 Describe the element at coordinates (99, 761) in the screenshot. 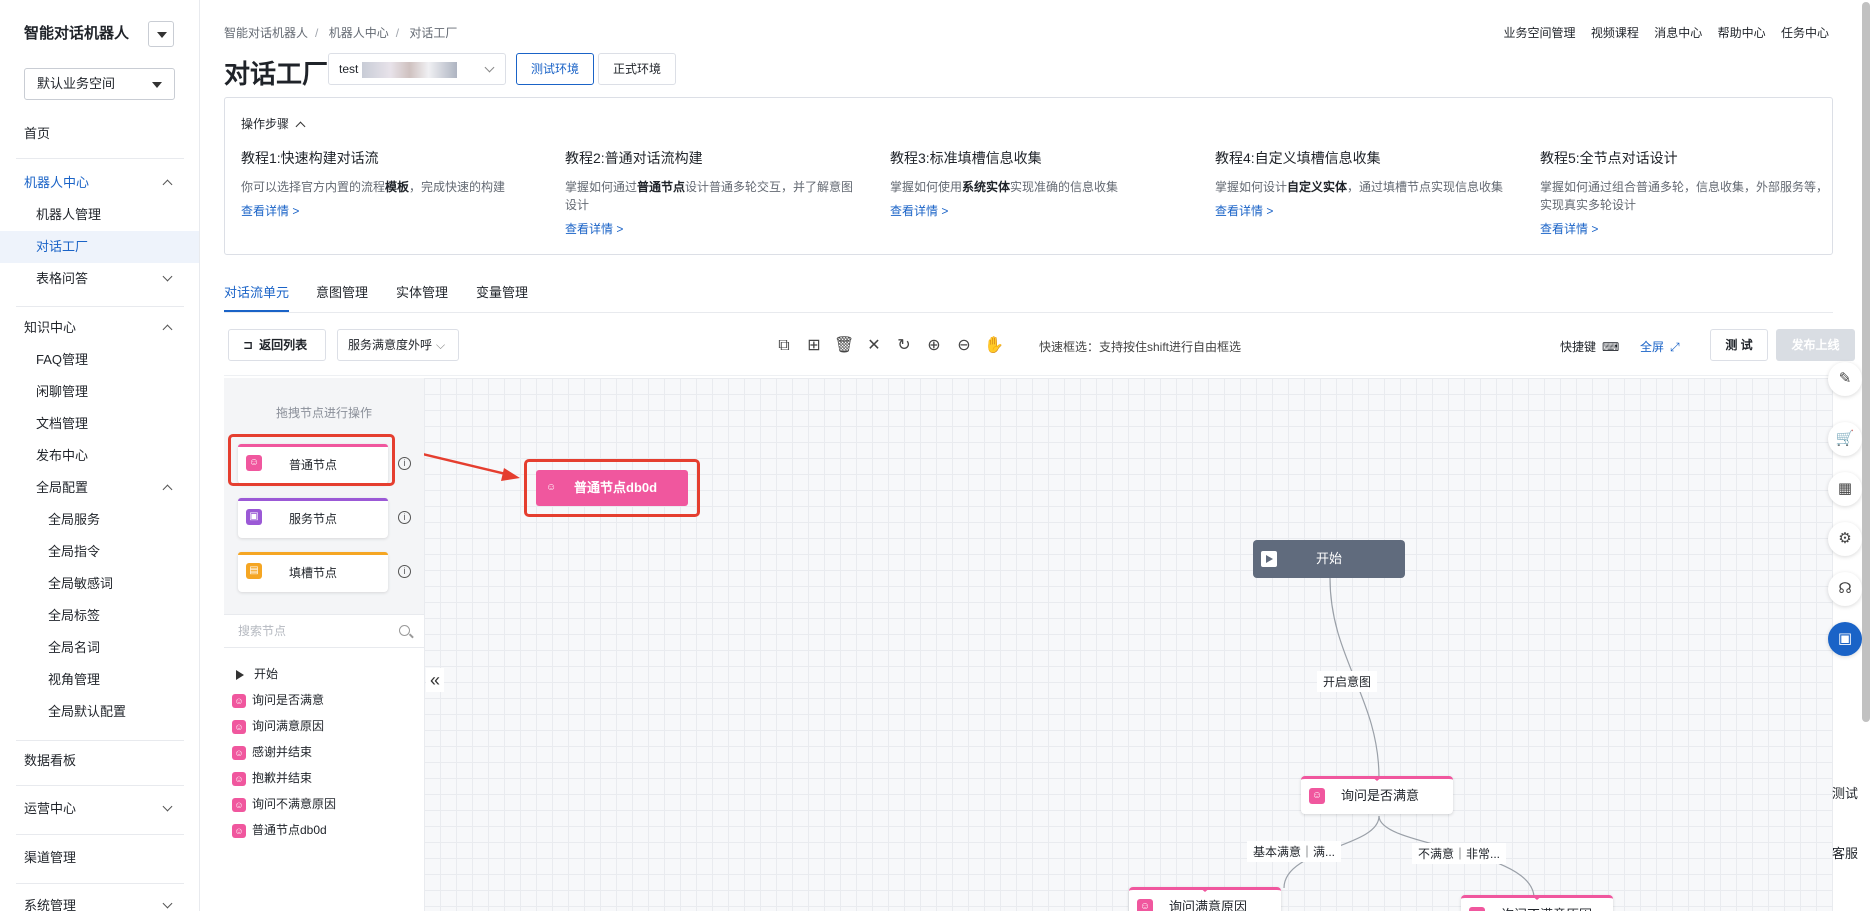

I see `nav-dashboard: 数据看板` at that location.